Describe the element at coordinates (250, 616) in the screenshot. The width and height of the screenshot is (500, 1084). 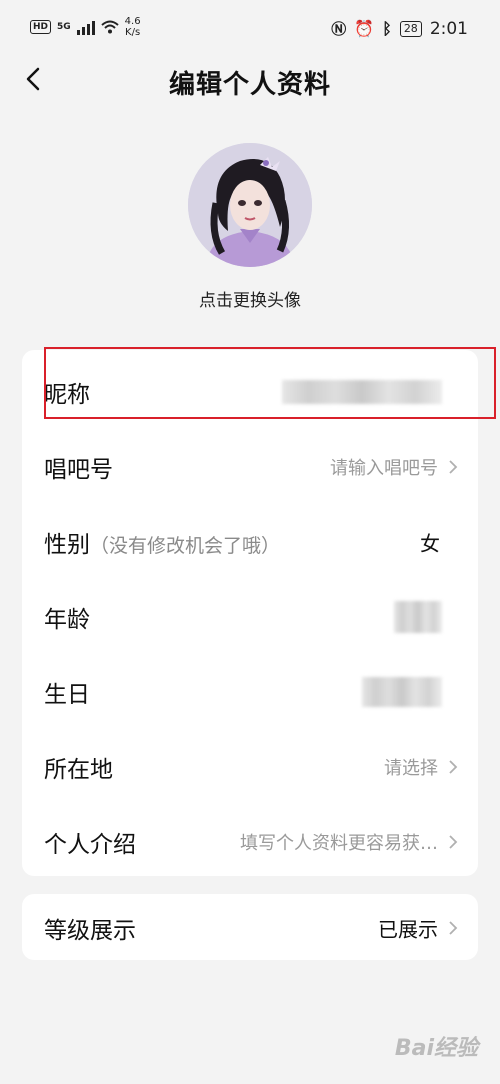
I see `row-age: 年龄` at that location.